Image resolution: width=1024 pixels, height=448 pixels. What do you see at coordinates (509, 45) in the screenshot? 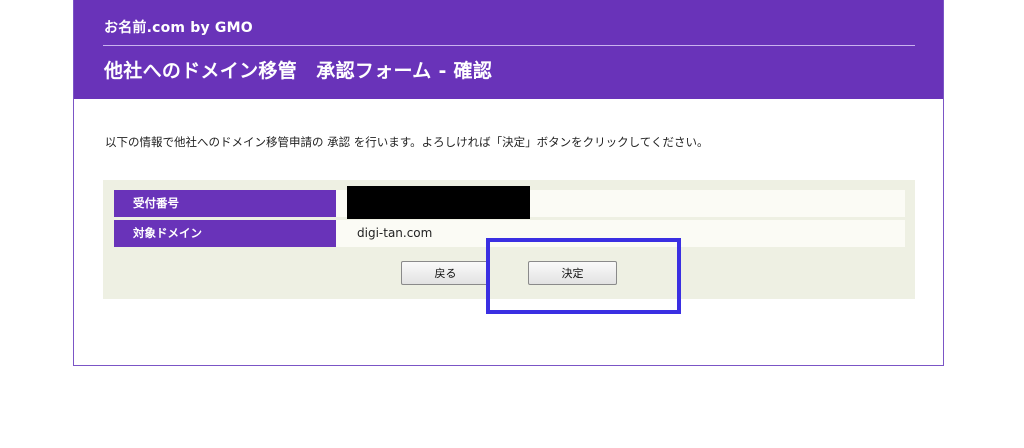
I see `header-divider` at bounding box center [509, 45].